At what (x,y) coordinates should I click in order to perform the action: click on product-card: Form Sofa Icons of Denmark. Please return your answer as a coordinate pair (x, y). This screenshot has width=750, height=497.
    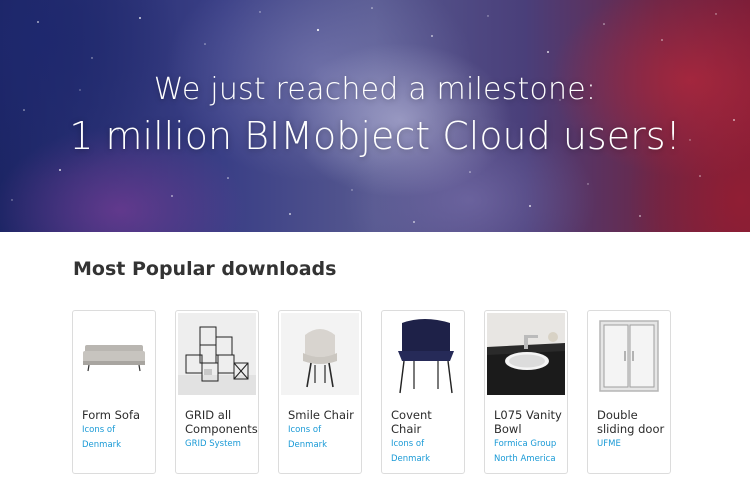
    Looking at the image, I should click on (114, 392).